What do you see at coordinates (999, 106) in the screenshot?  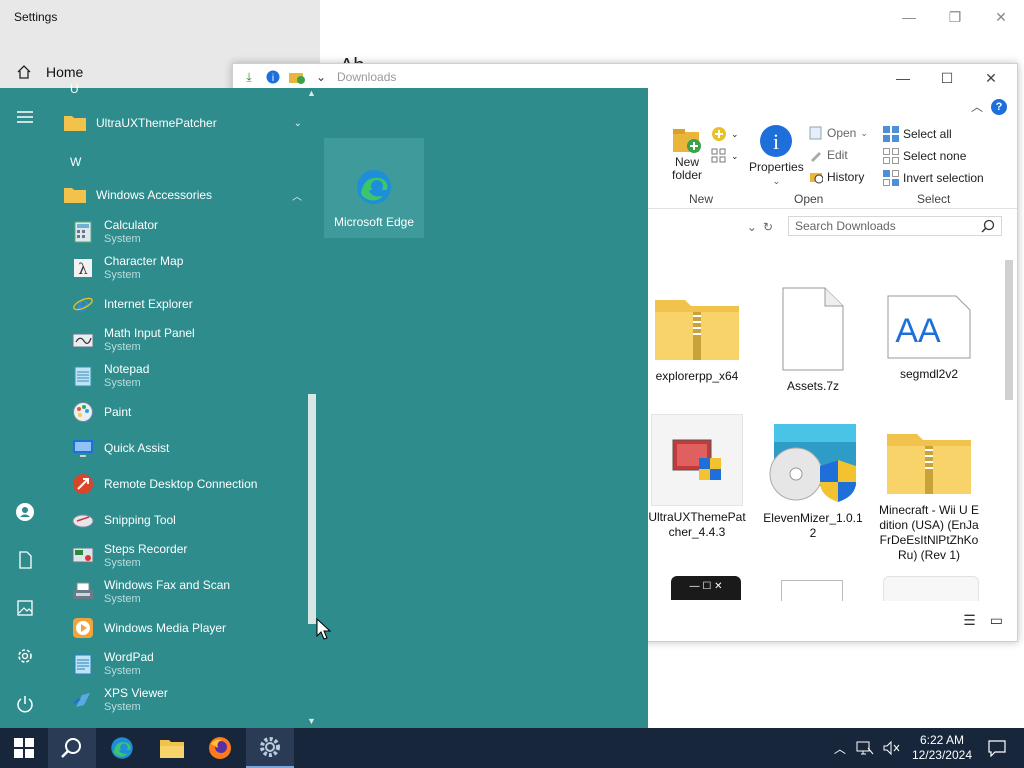 I see `help-icon: ?` at bounding box center [999, 106].